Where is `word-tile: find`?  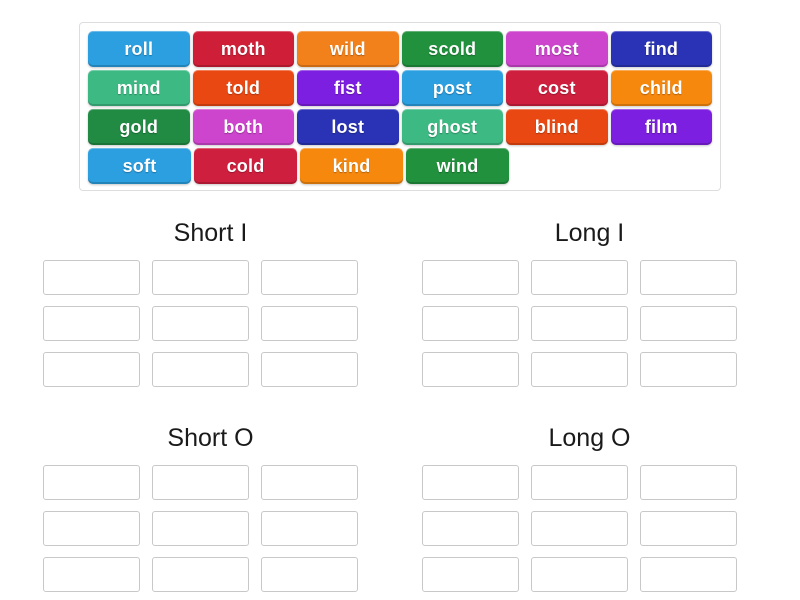 word-tile: find is located at coordinates (661, 49).